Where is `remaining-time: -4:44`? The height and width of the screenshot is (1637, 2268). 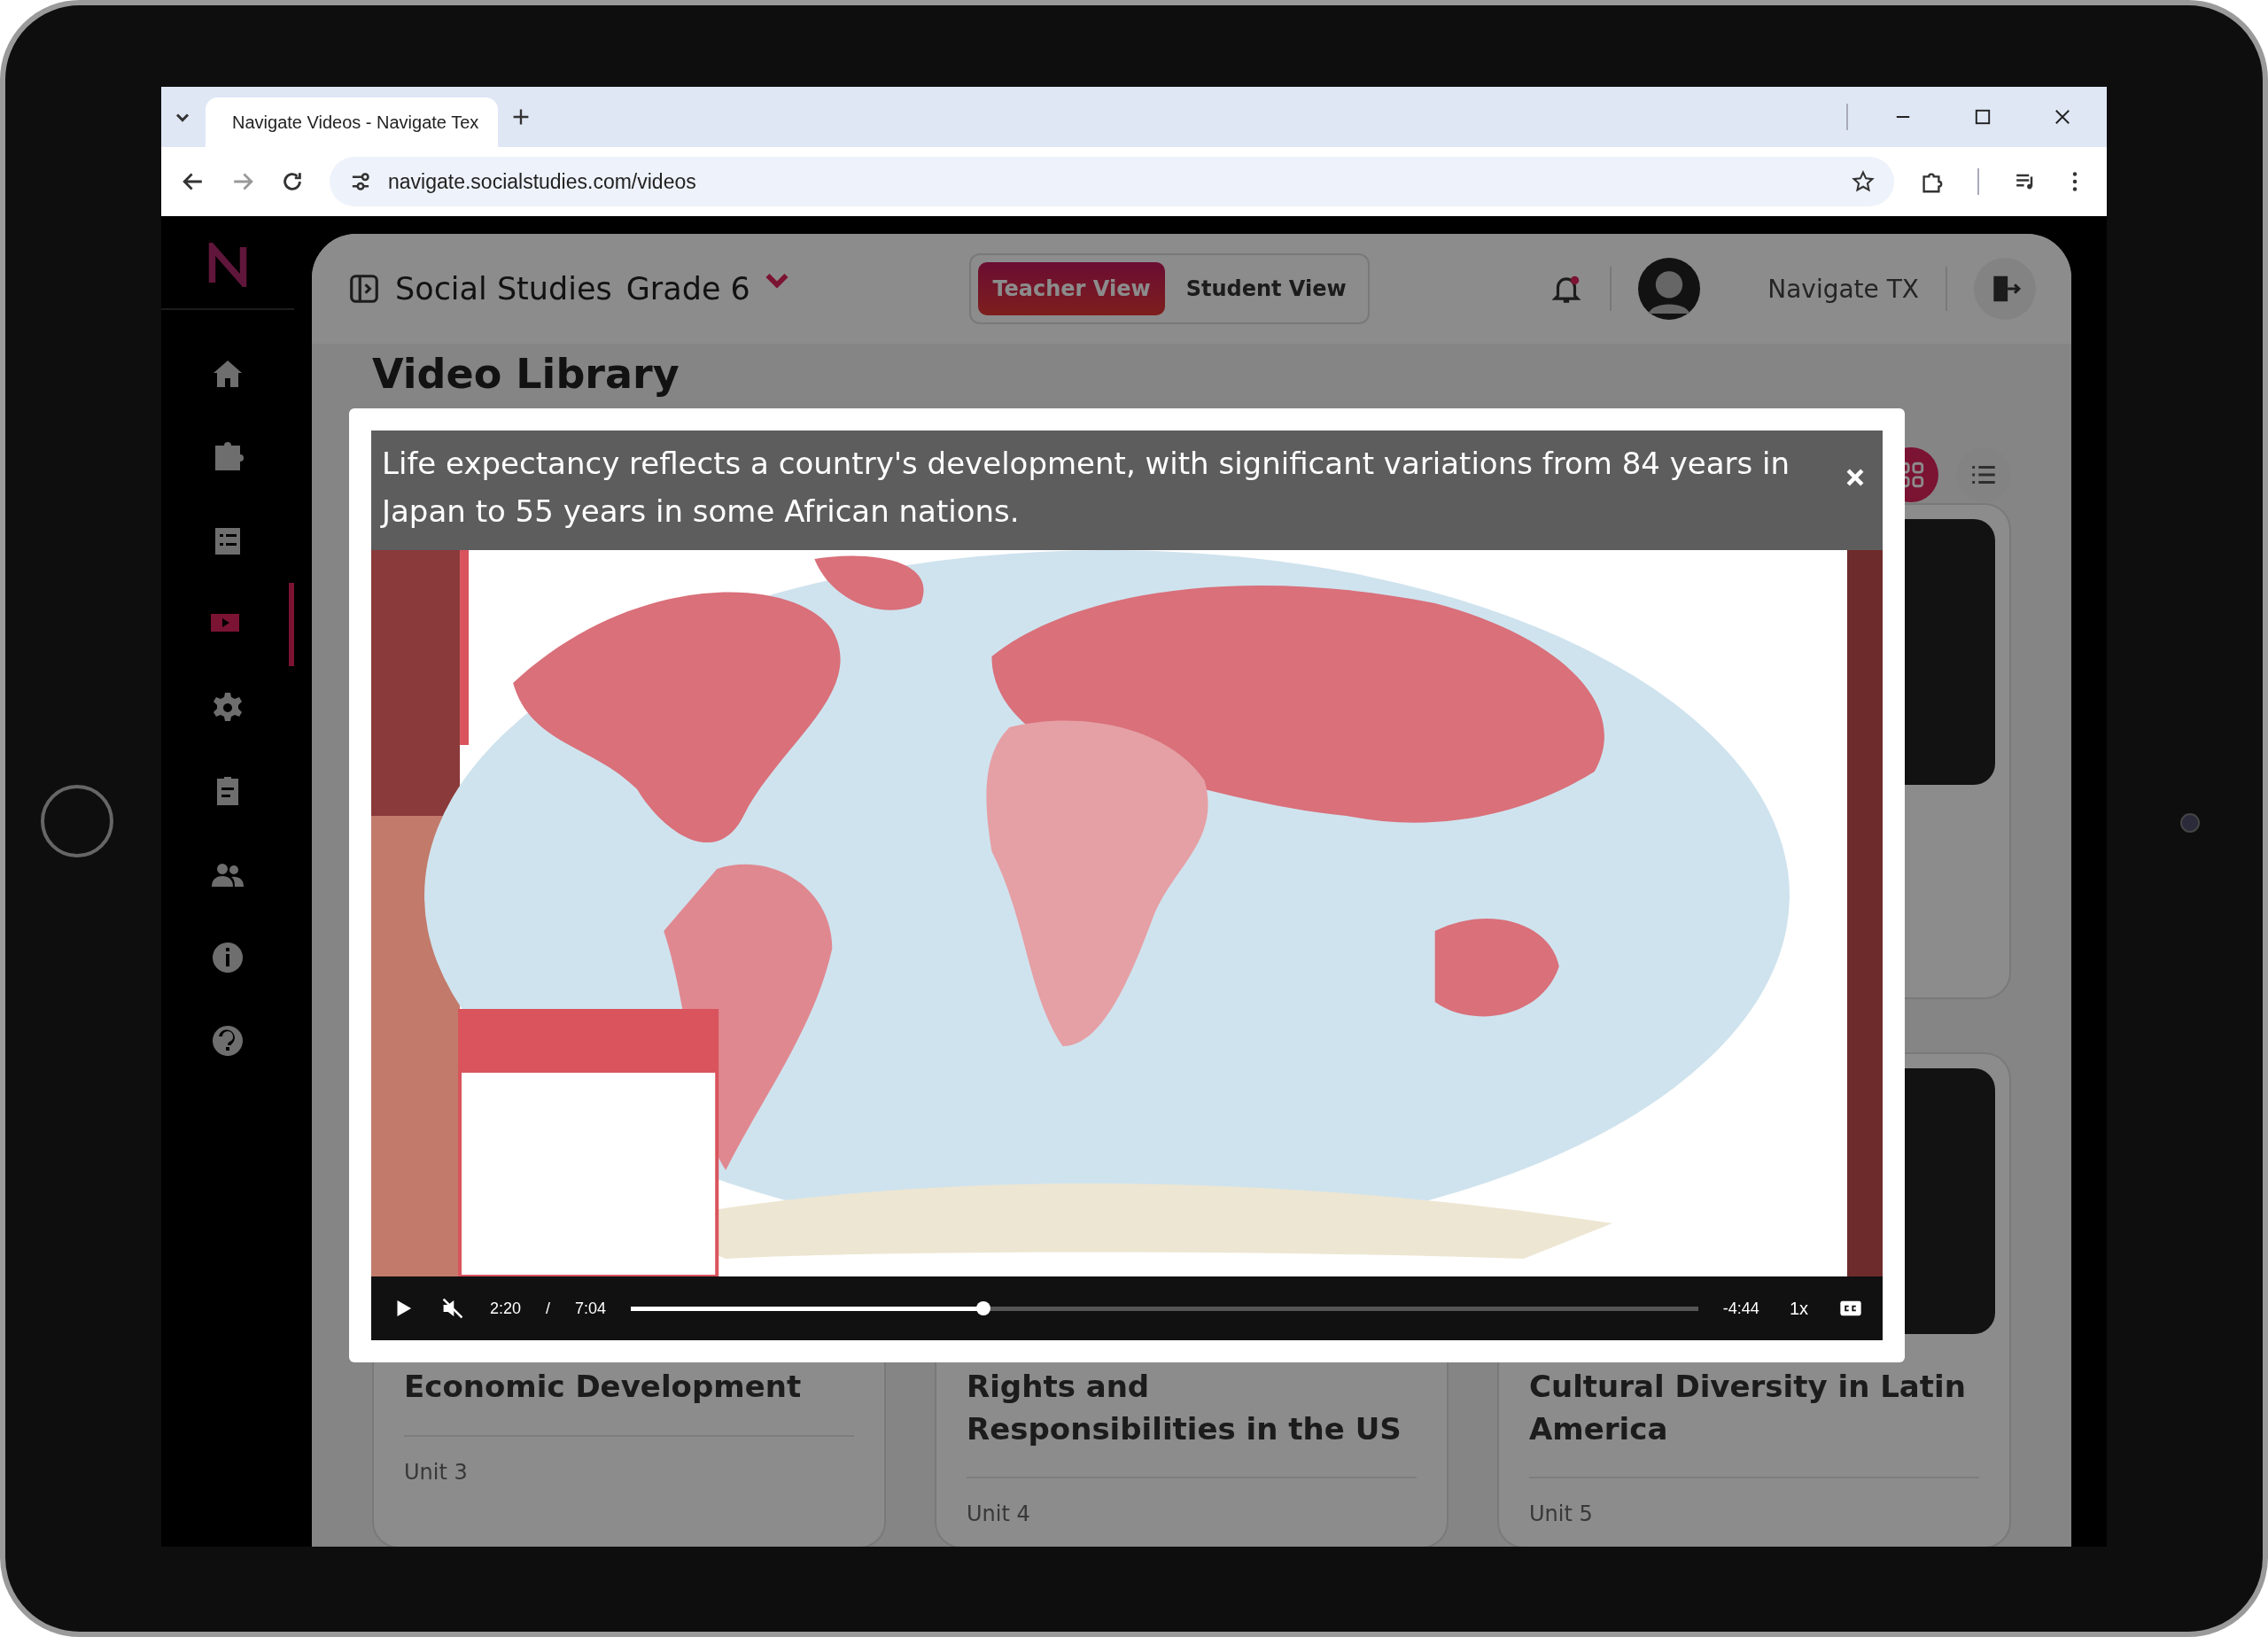
remaining-time: -4:44 is located at coordinates (1740, 1308).